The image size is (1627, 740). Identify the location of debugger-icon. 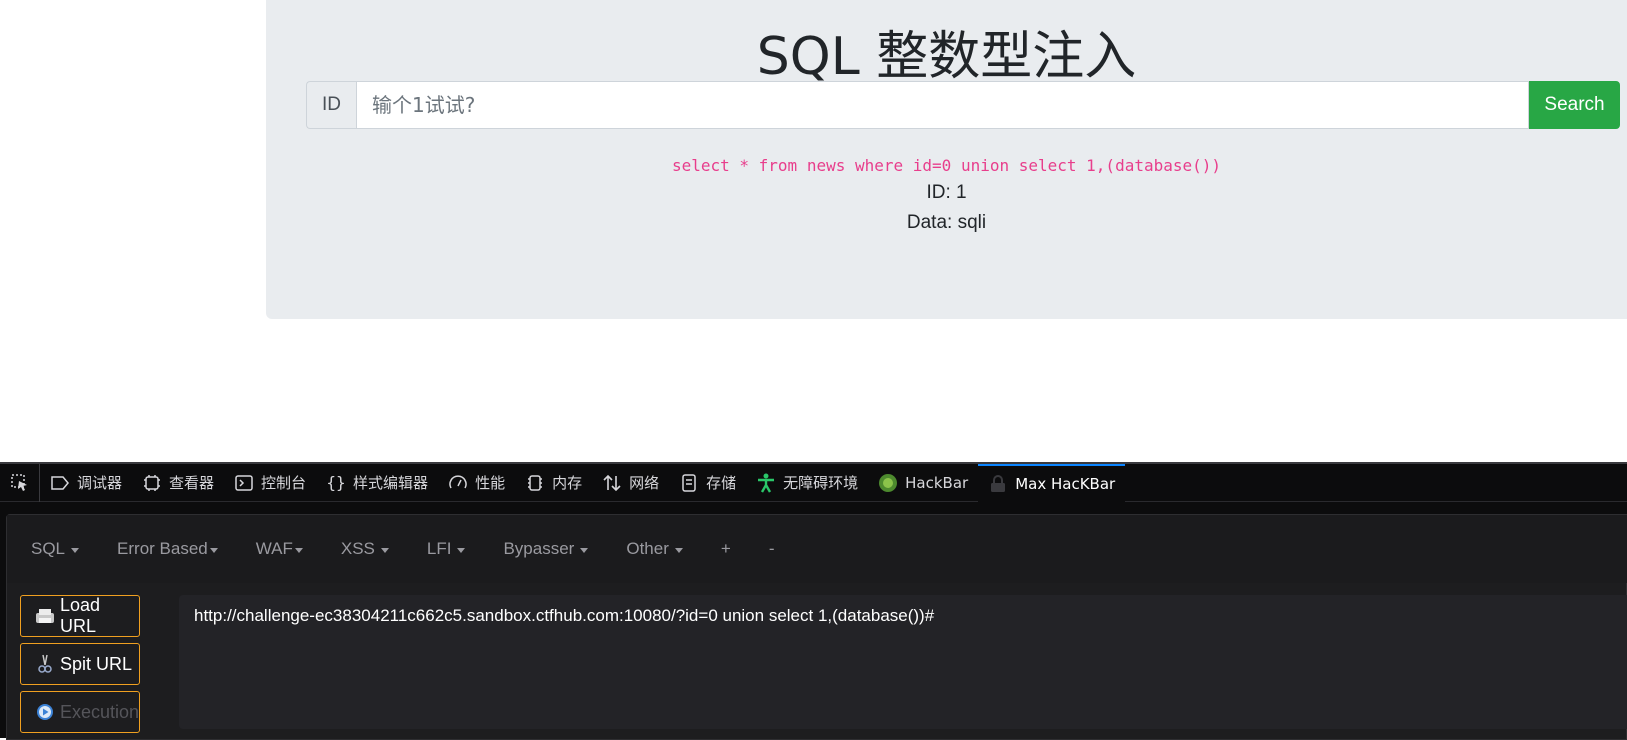
(60, 483).